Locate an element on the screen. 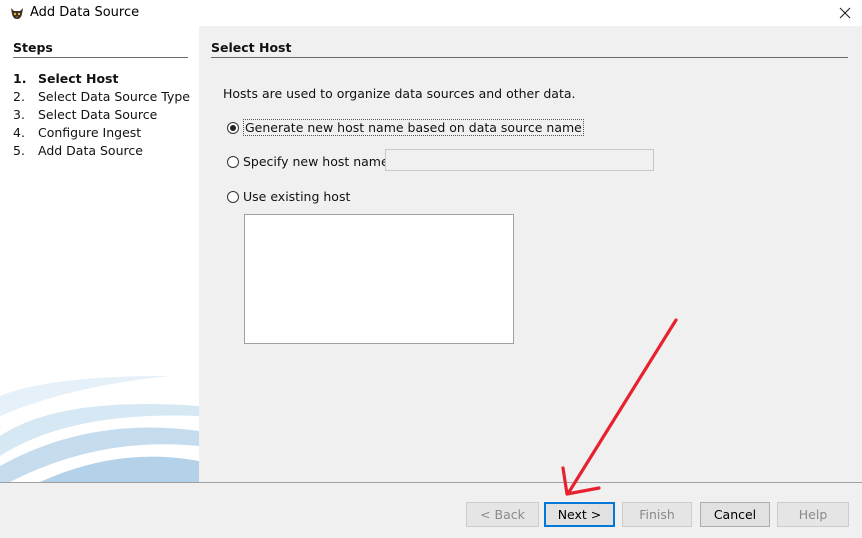  help-button: Help is located at coordinates (813, 514).